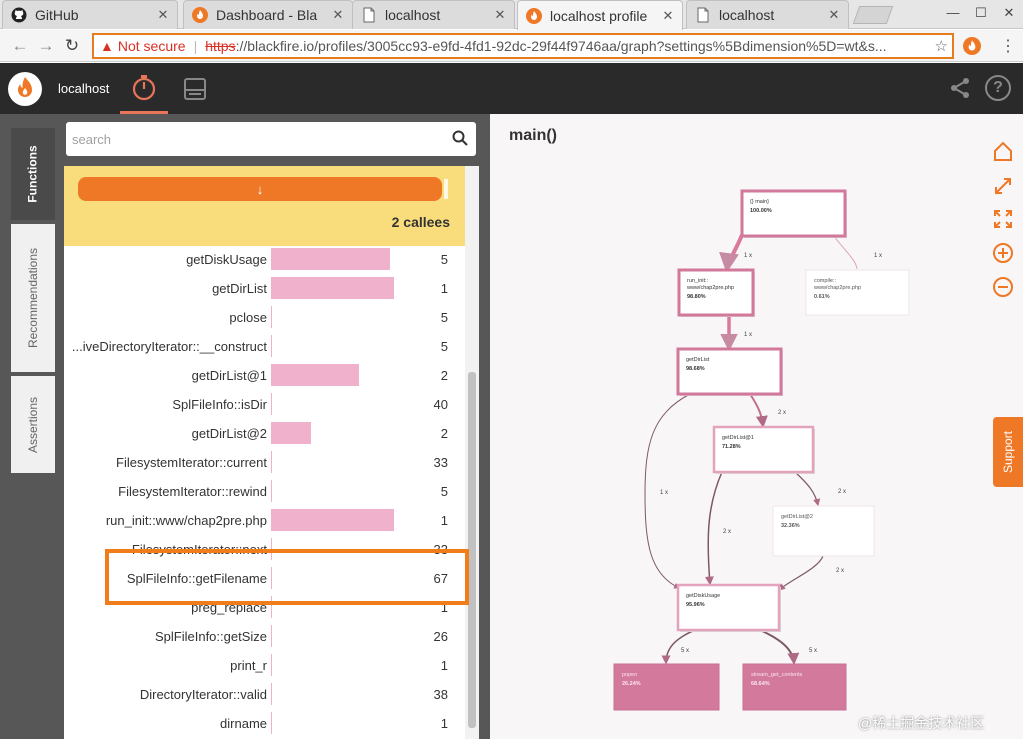 Image resolution: width=1023 pixels, height=739 pixels. Describe the element at coordinates (698, 281) in the screenshot. I see `node-label: run_init::` at that location.